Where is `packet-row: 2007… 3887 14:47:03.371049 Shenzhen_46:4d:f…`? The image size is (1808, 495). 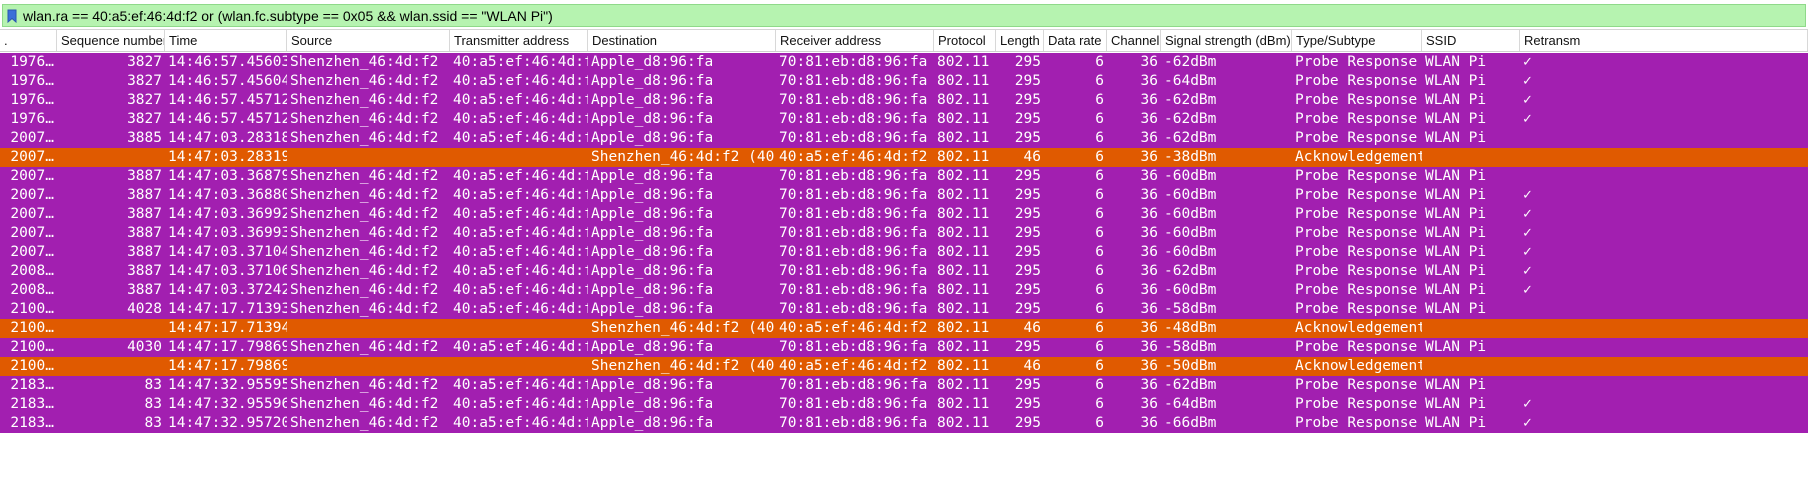
packet-row: 2007… 3887 14:47:03.371049 Shenzhen_46:4d:f… is located at coordinates (904, 252).